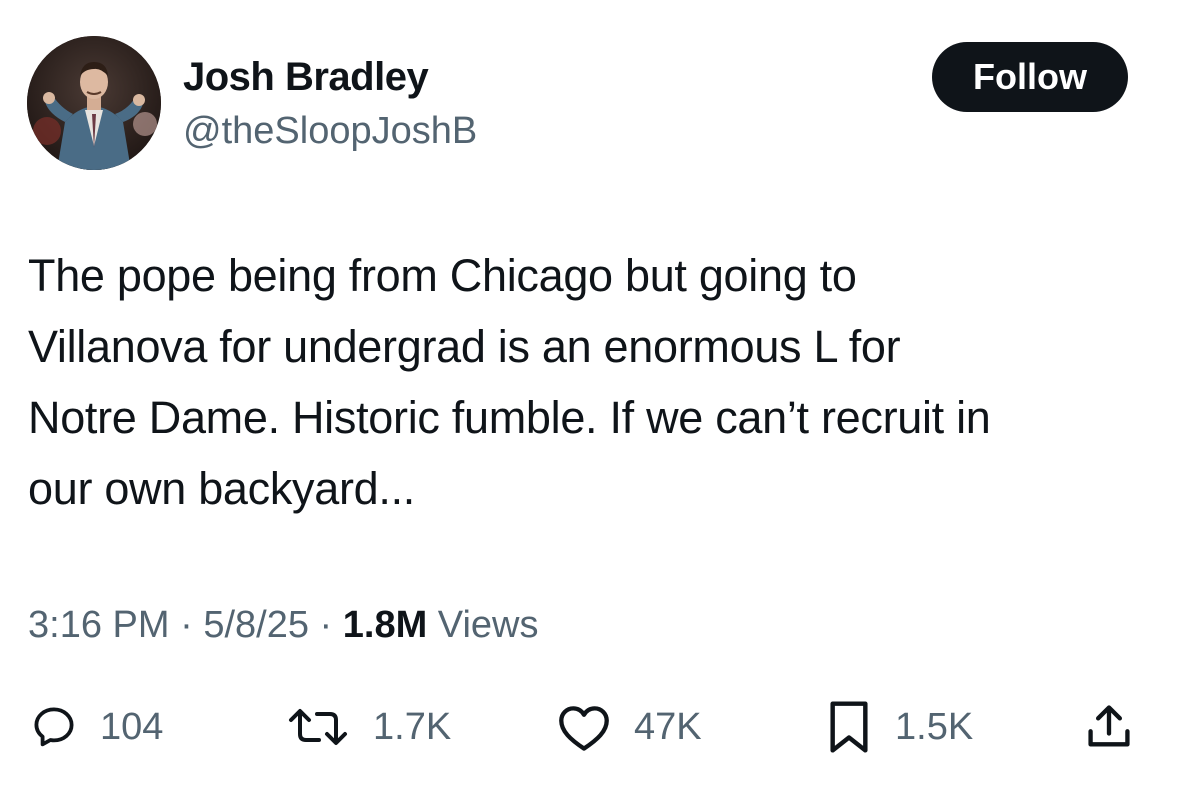 Image resolution: width=1179 pixels, height=797 pixels. Describe the element at coordinates (849, 727) in the screenshot. I see `bookmark-icon` at that location.